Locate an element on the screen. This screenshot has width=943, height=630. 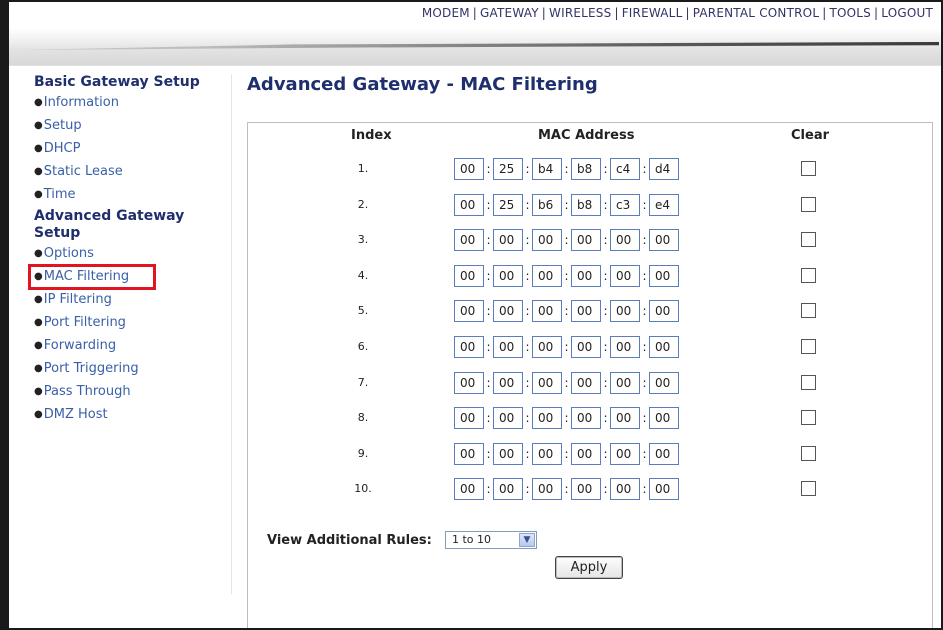
chevron-down-icon: ▼ is located at coordinates (527, 540).